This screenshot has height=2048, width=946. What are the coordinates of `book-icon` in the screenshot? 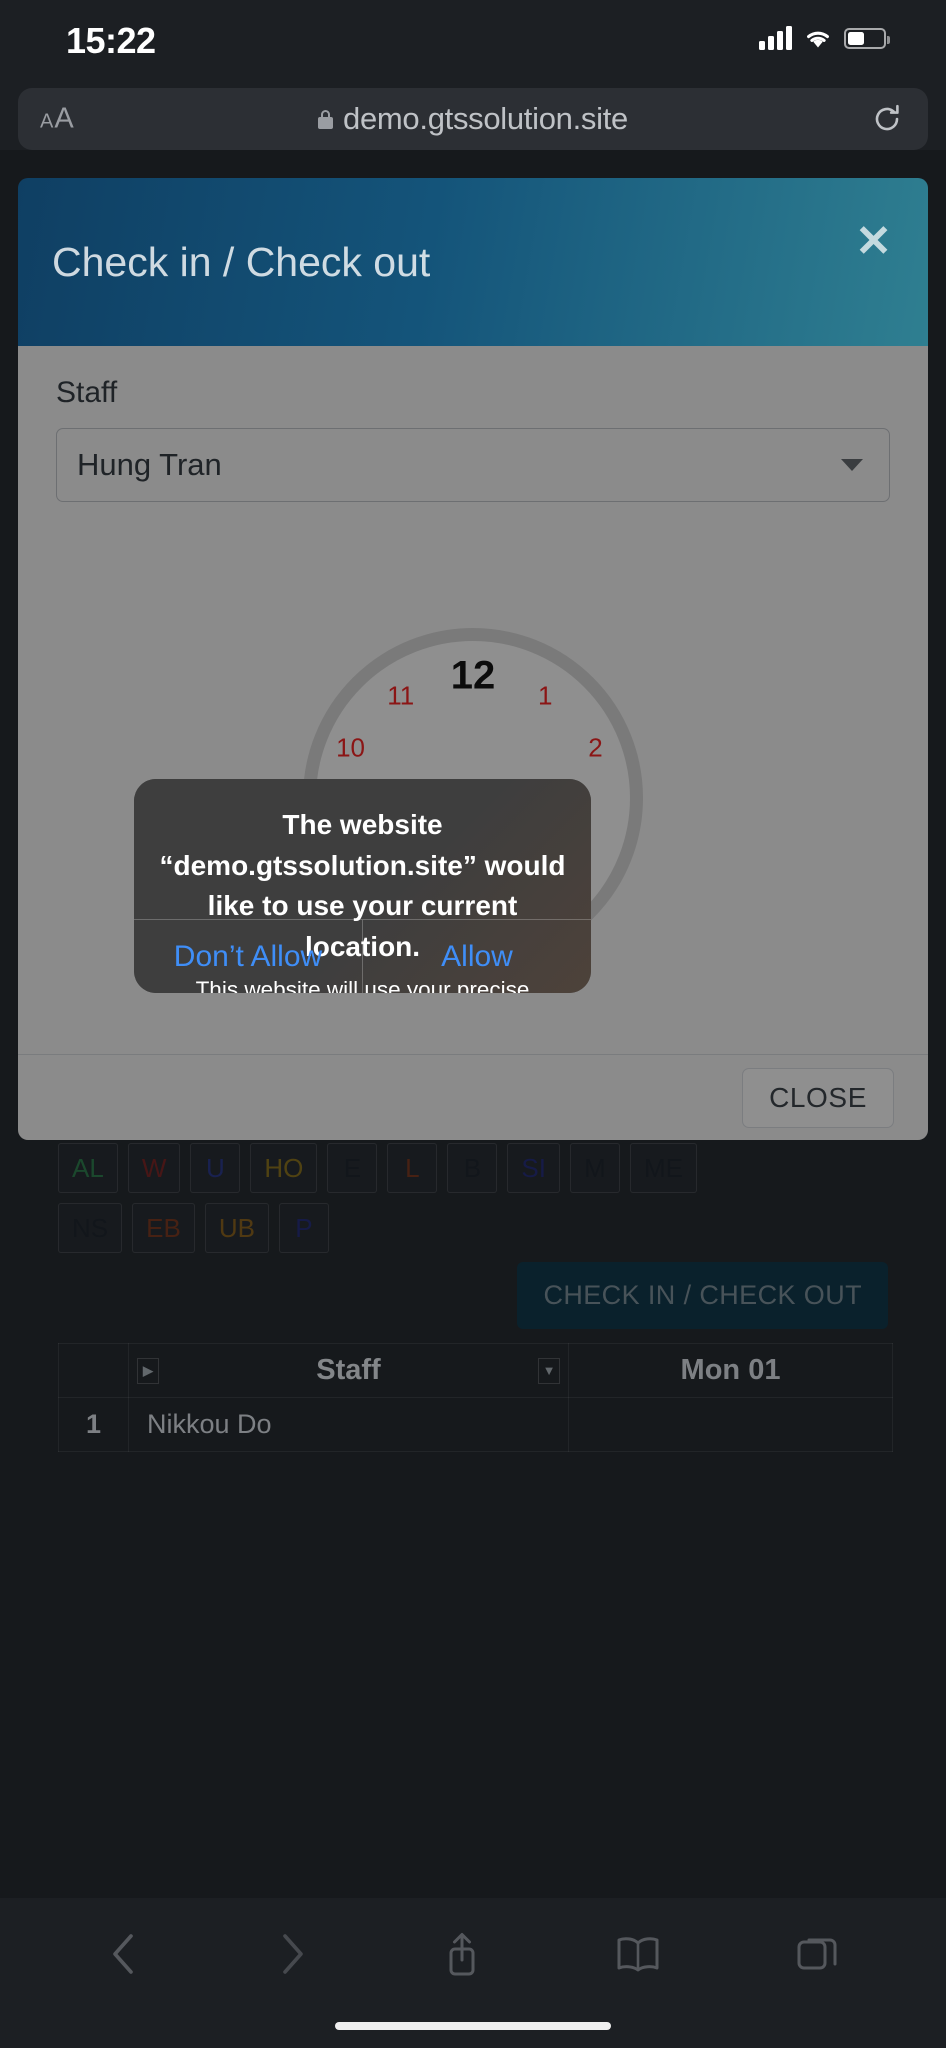 It's located at (638, 1956).